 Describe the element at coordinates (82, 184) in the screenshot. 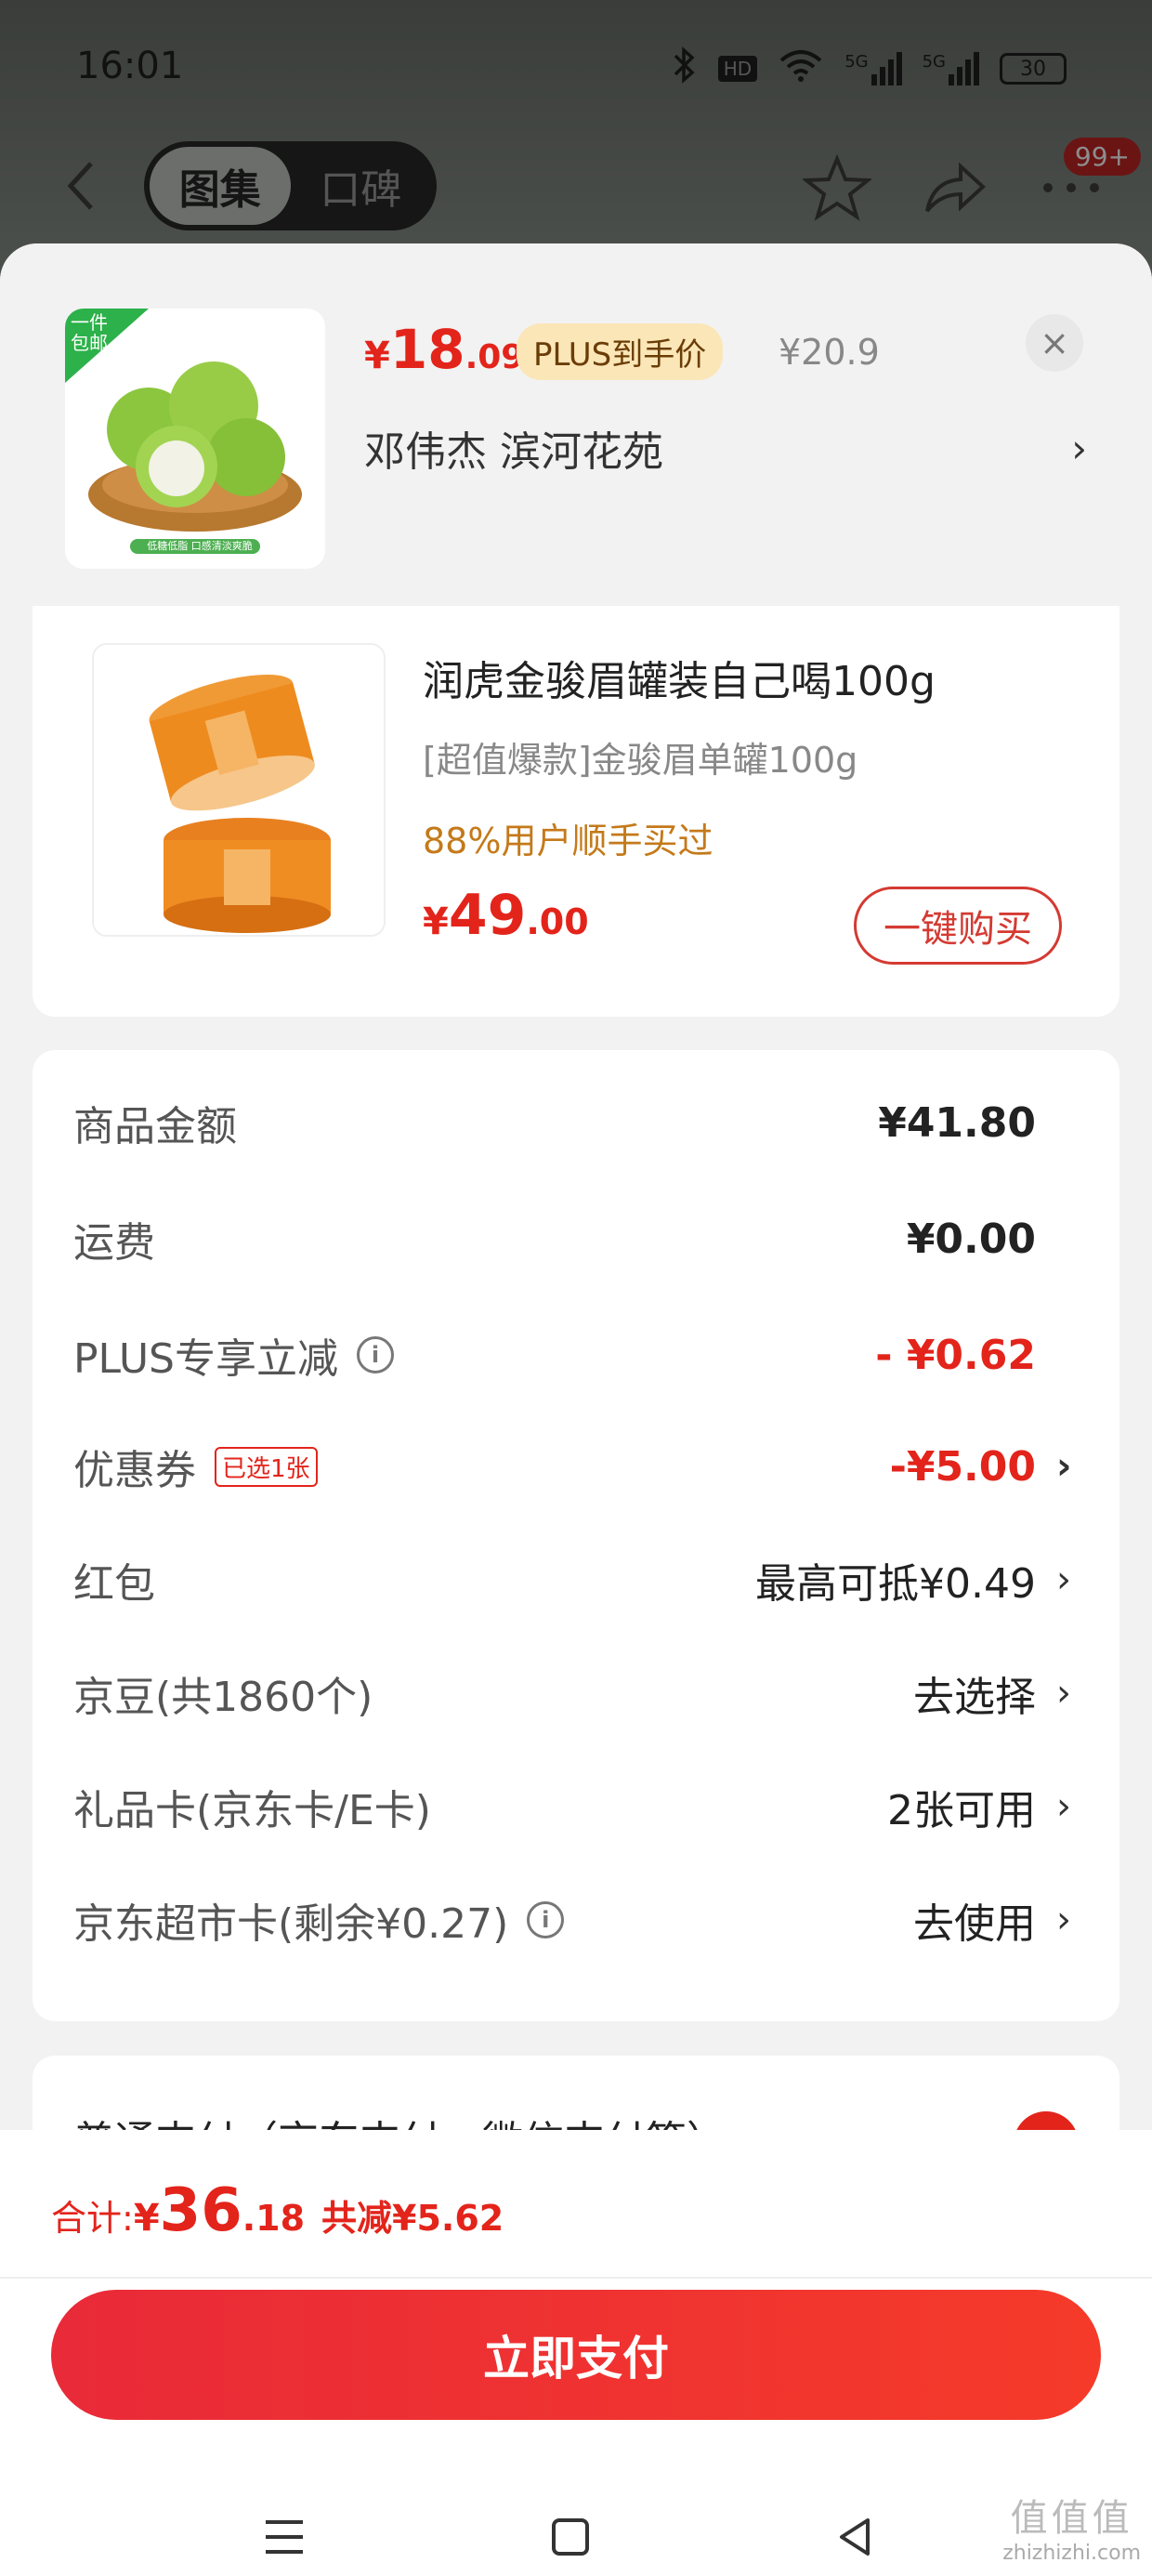

I see `back-arrow-icon` at that location.